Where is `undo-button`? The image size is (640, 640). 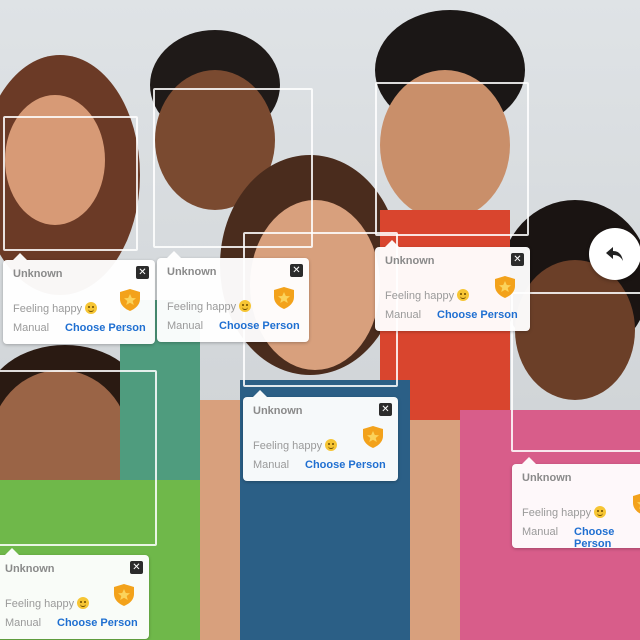 undo-button is located at coordinates (614, 254).